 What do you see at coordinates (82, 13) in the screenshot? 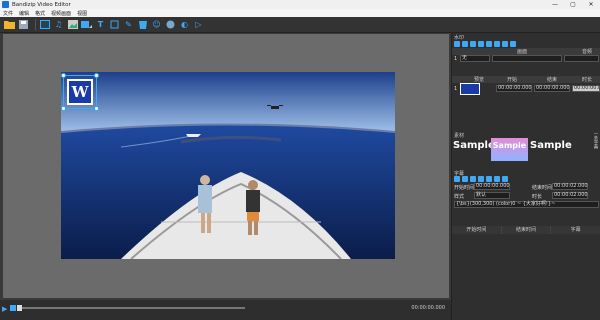
I see `menu-view: 视图` at bounding box center [82, 13].